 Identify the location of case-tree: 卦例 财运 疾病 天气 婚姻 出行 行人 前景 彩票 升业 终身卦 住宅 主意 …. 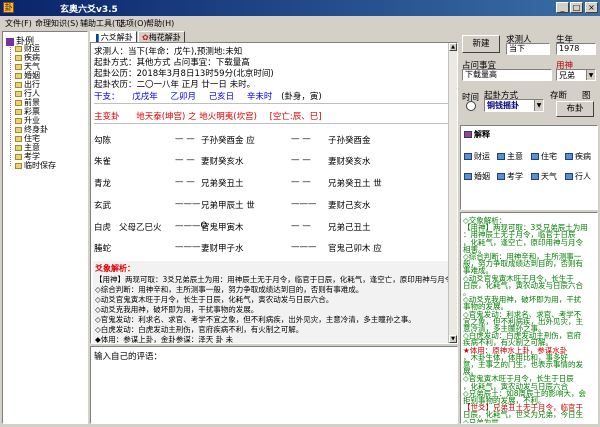
(45, 227).